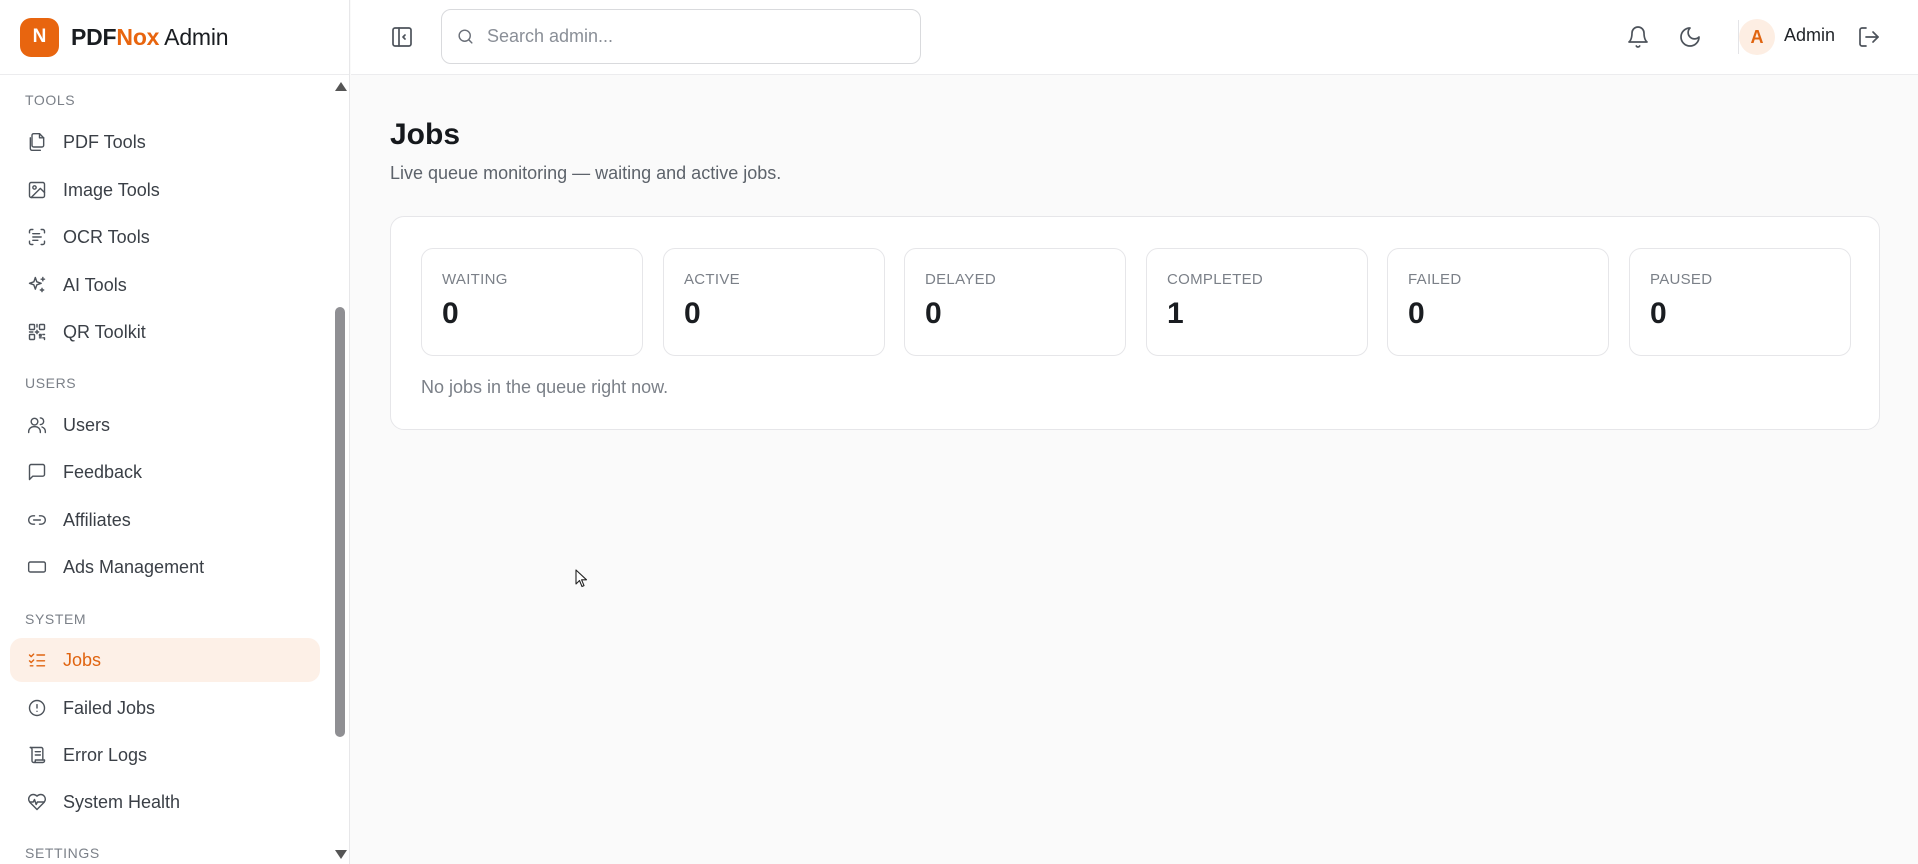  What do you see at coordinates (475, 279) in the screenshot?
I see `stat-label: WAITING` at bounding box center [475, 279].